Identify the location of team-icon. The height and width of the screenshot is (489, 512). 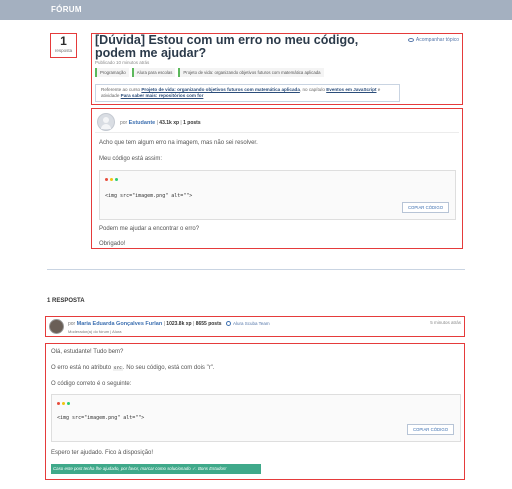
(228, 324).